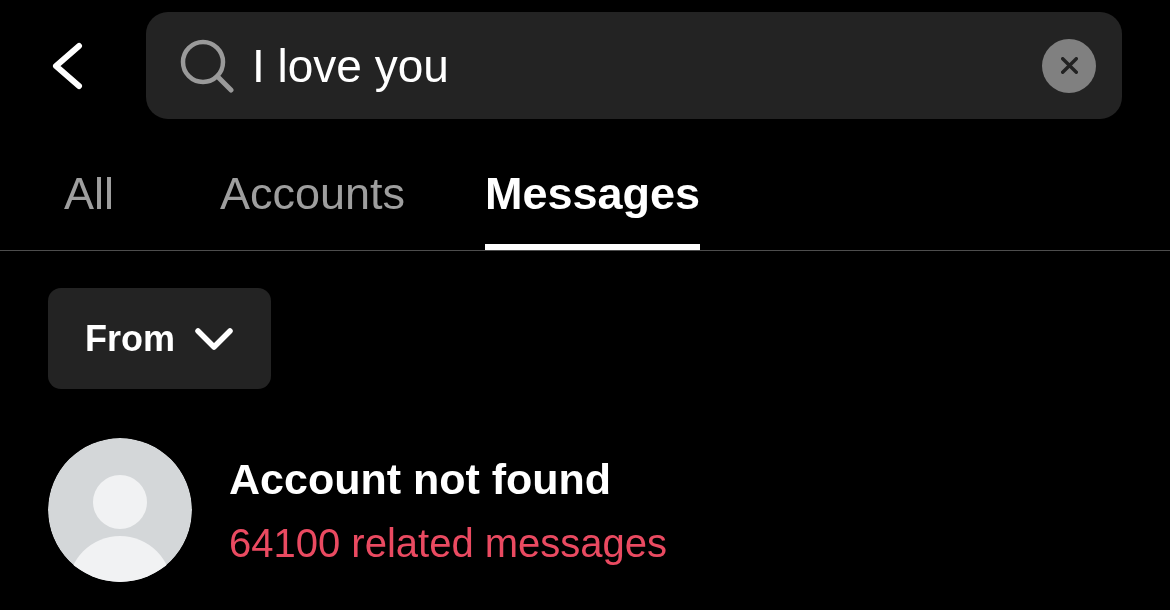  Describe the element at coordinates (448, 543) in the screenshot. I see `related-messages-count: 64100 related messages` at that location.